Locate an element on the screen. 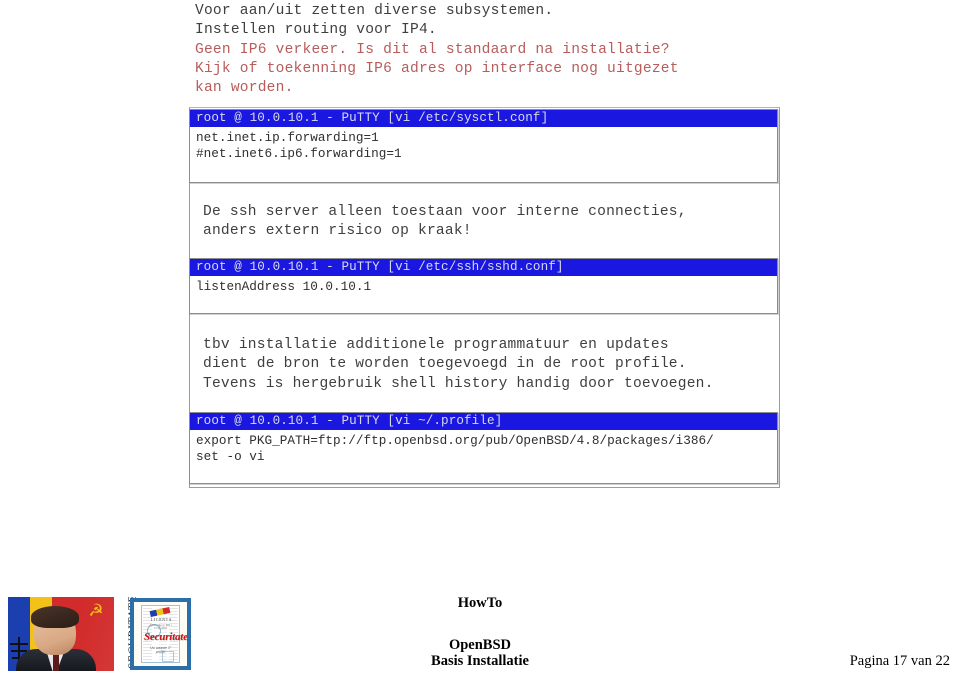 The image size is (960, 673). putty-title-bar: root @ 10.0.10.1 - PuTTY [vi ~/.profile] is located at coordinates (483, 421).